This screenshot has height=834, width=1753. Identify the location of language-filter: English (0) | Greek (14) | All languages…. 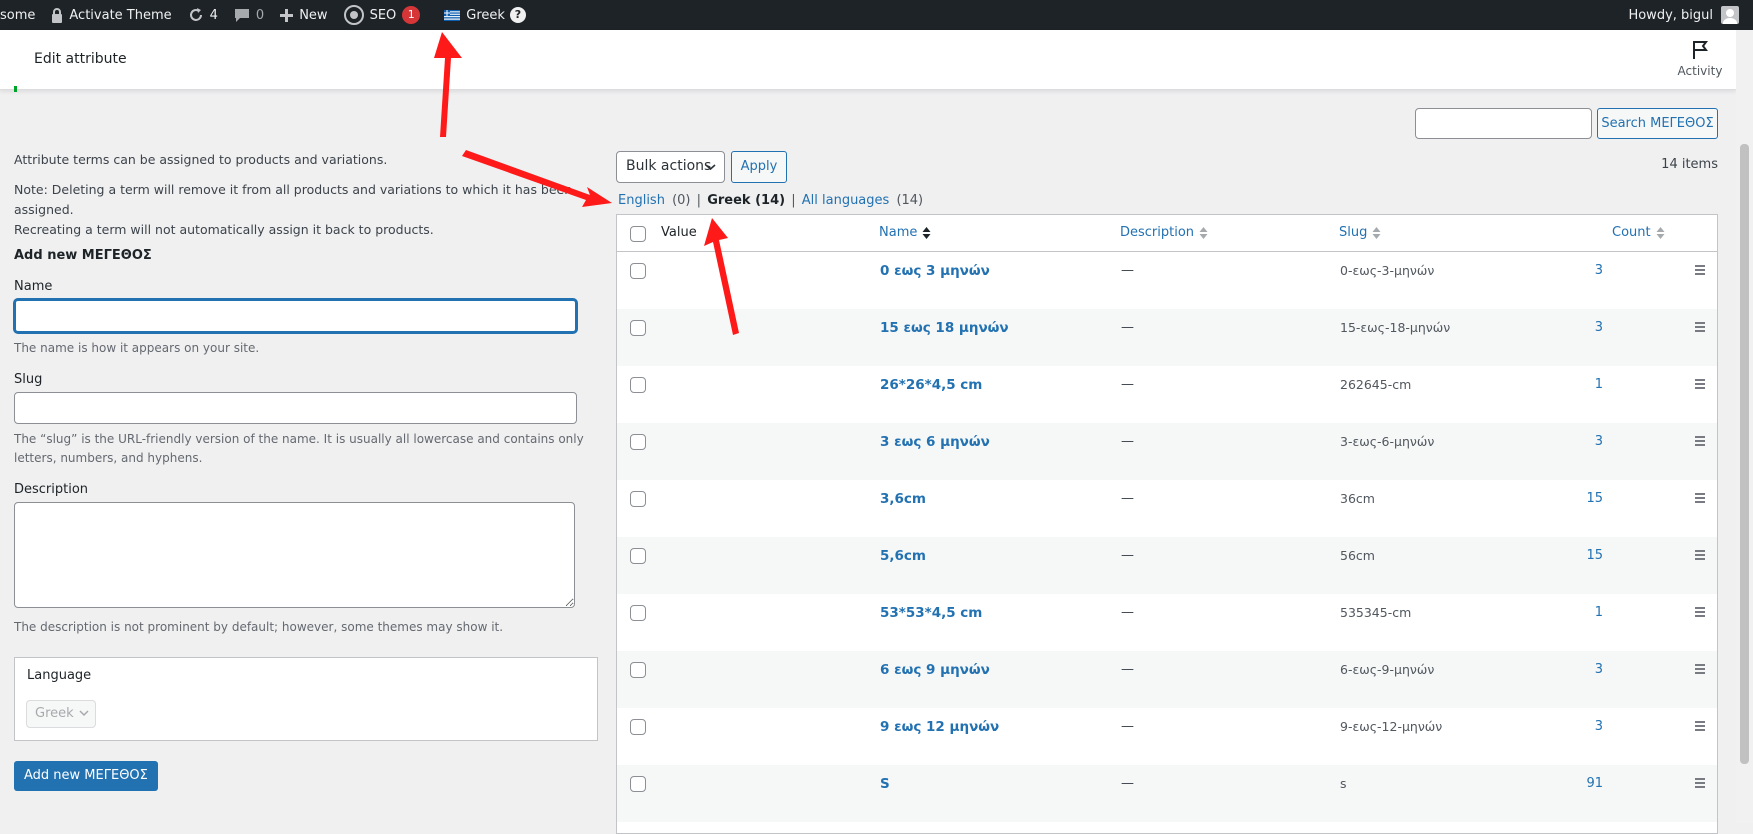
(770, 200).